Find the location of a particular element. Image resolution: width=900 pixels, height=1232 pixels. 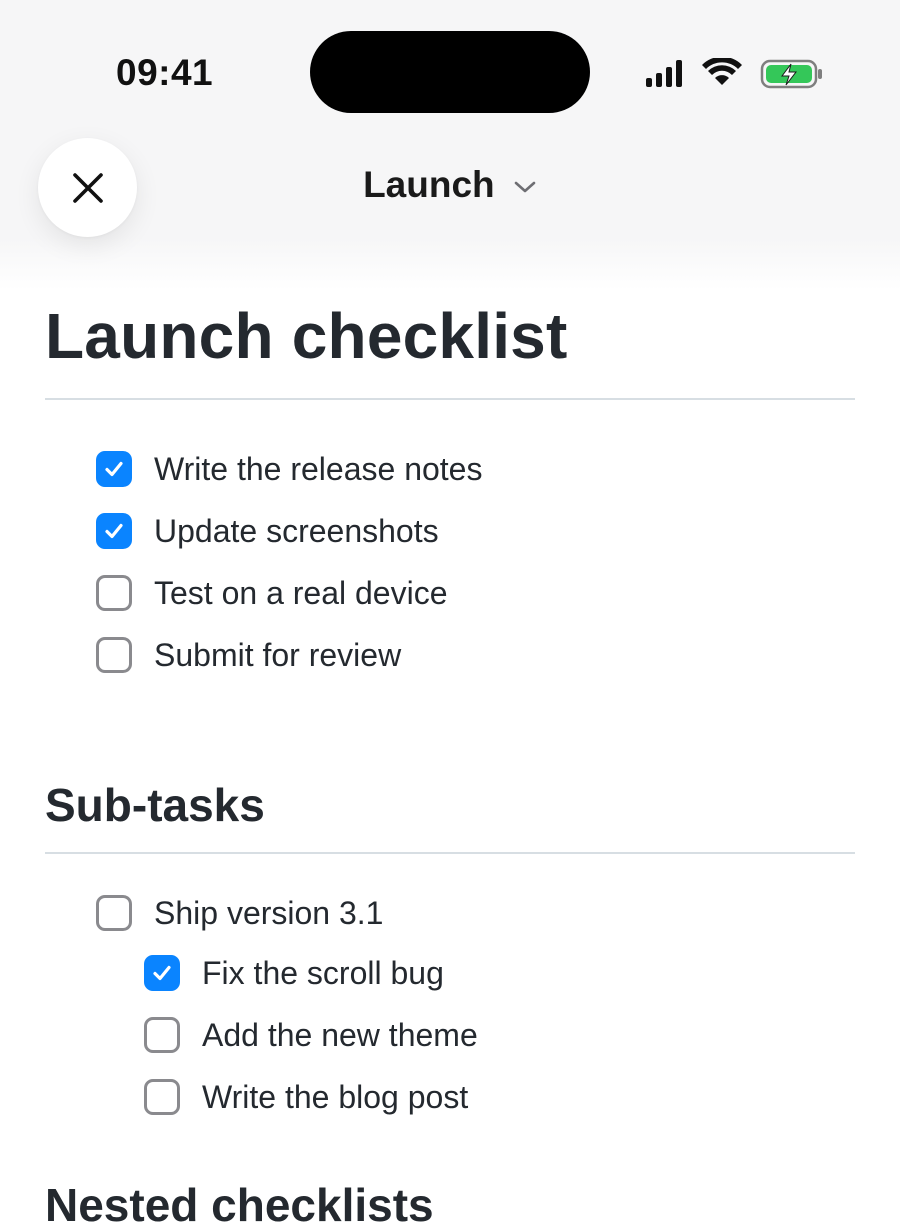

chevron-down-icon is located at coordinates (525, 187).